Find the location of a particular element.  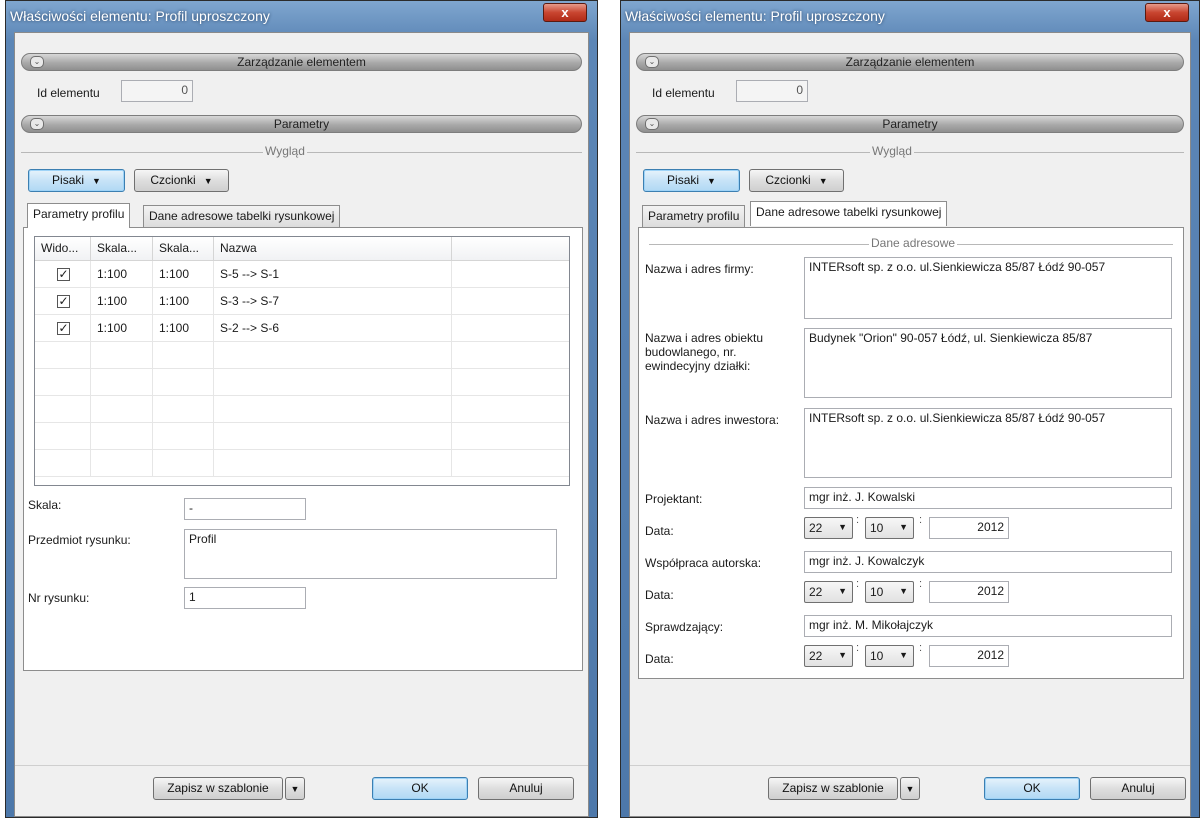

section-manage-label: Zarządzanie elementem is located at coordinates (910, 62).